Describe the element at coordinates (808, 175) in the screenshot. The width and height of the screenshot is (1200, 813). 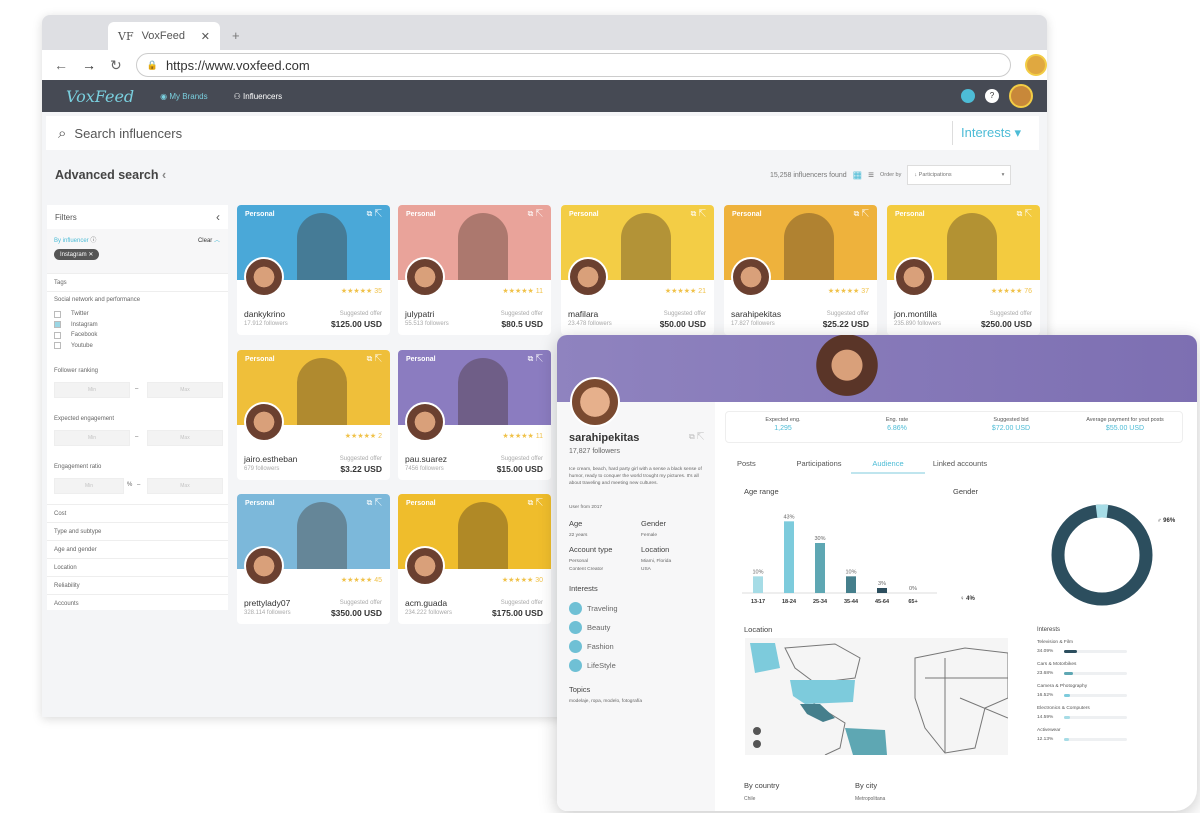
I see `results-count: 15,258 influencers found` at that location.